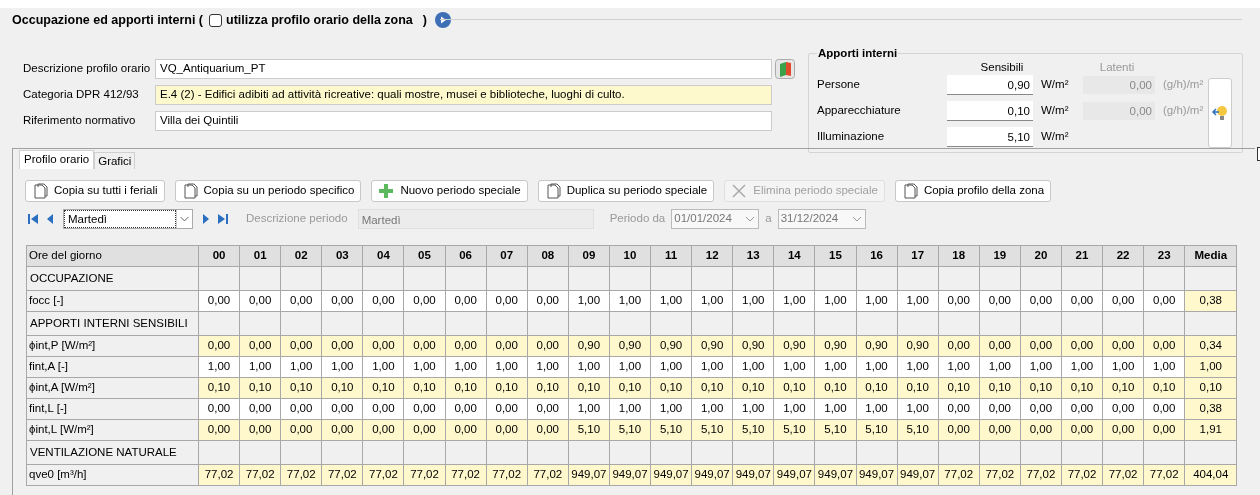 This screenshot has width=1260, height=495. Describe the element at coordinates (507, 256) in the screenshot. I see `column-header: 07` at that location.